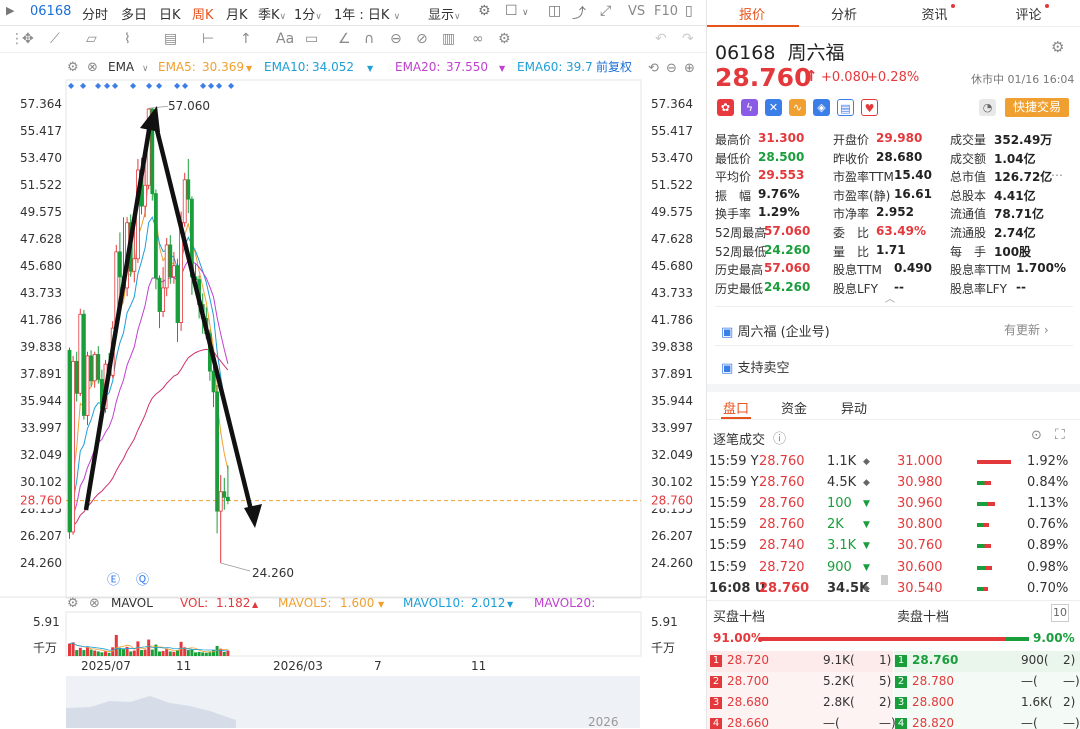  I want to click on x-label-7: 7, so click(378, 666).